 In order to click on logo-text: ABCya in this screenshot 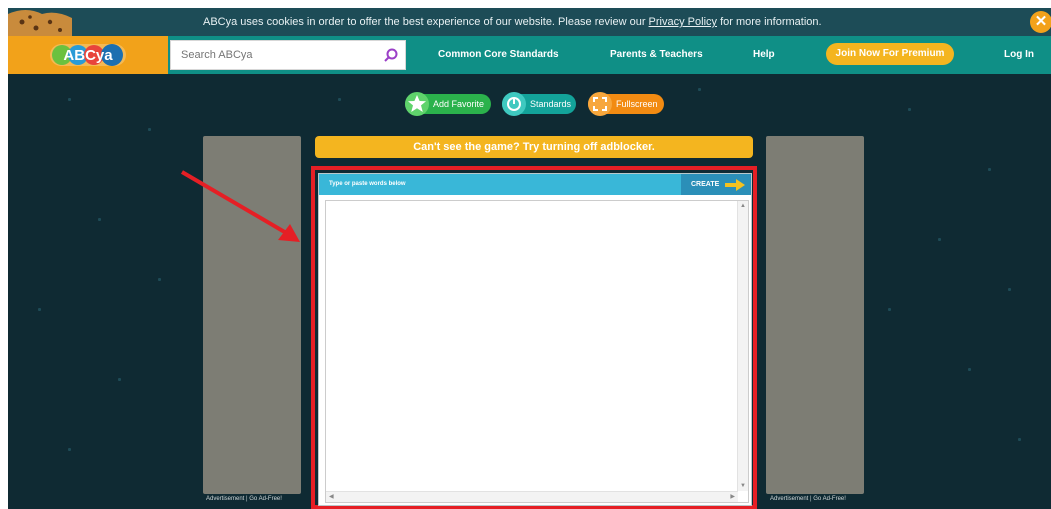, I will do `click(88, 55)`.